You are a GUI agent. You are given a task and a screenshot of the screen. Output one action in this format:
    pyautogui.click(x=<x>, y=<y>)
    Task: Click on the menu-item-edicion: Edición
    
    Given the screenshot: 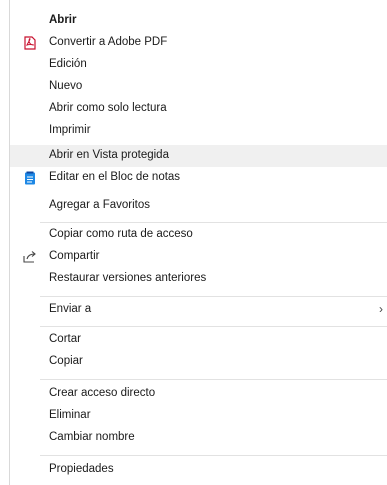 What is the action you would take?
    pyautogui.click(x=198, y=65)
    